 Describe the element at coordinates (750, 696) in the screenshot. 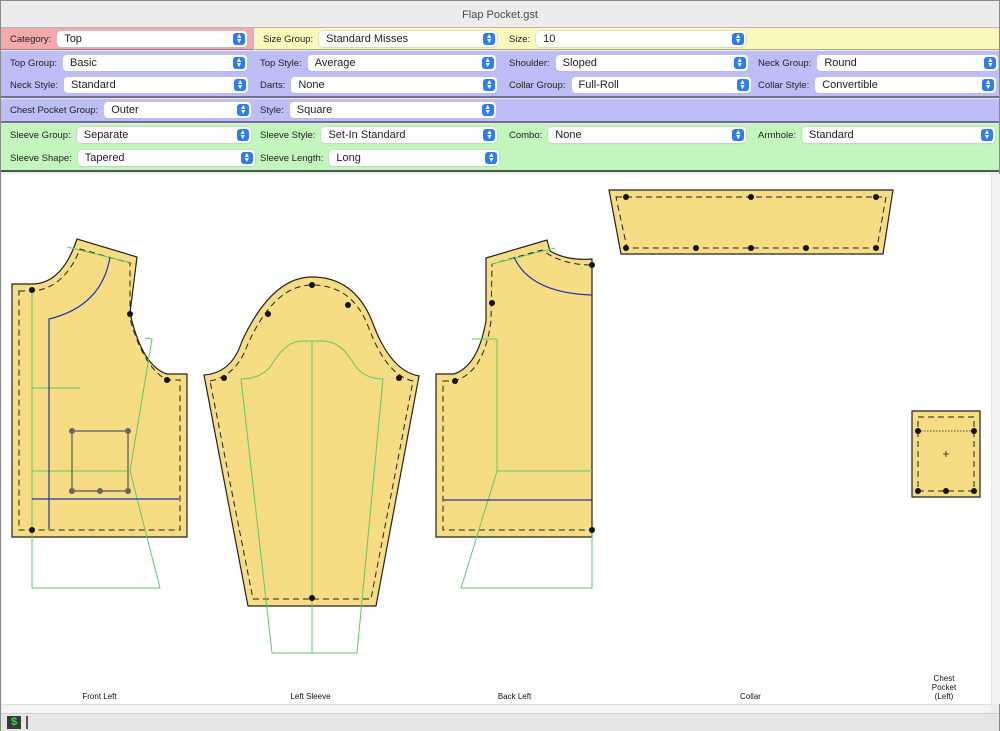

I see `piece-label-collar: Collar` at that location.